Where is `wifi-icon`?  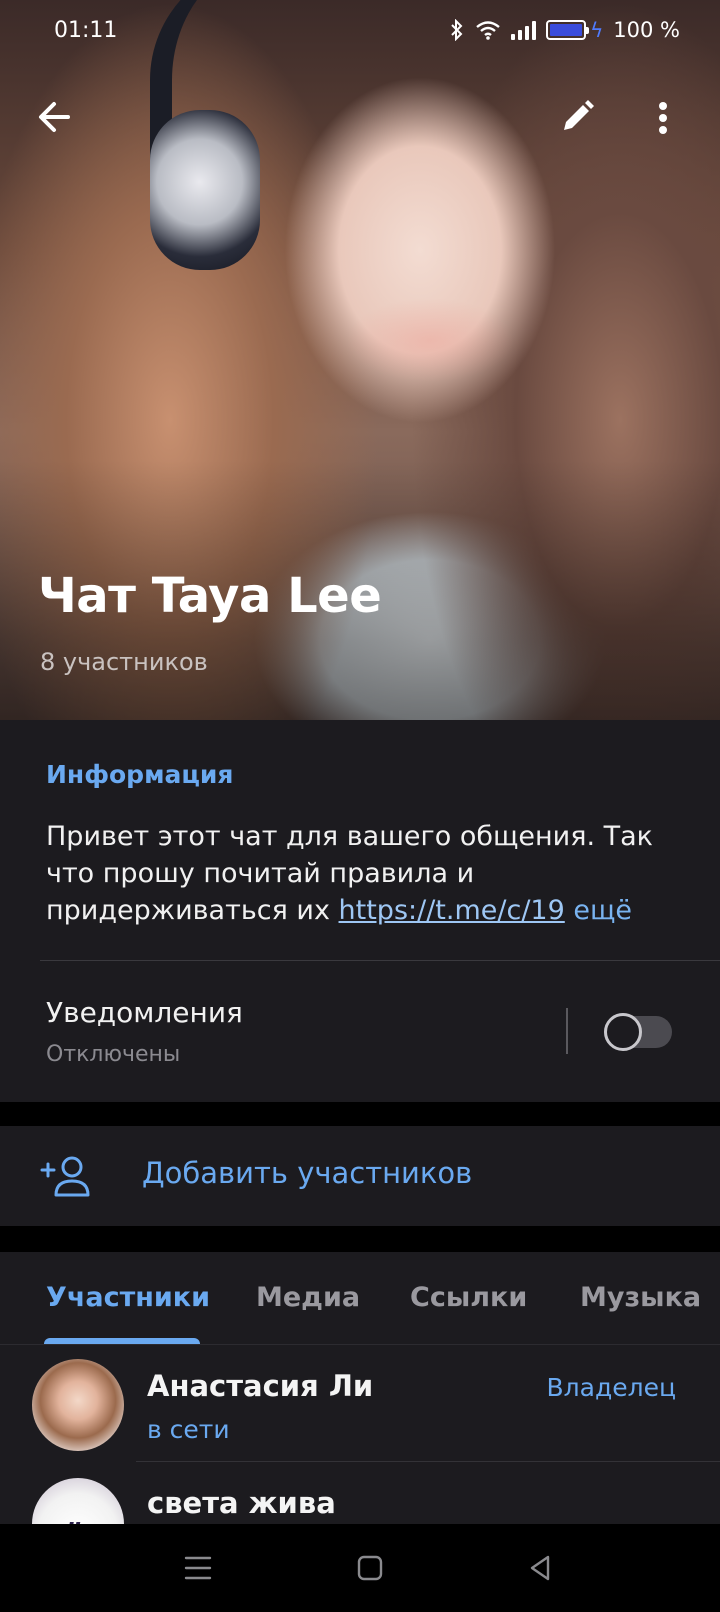
wifi-icon is located at coordinates (488, 30).